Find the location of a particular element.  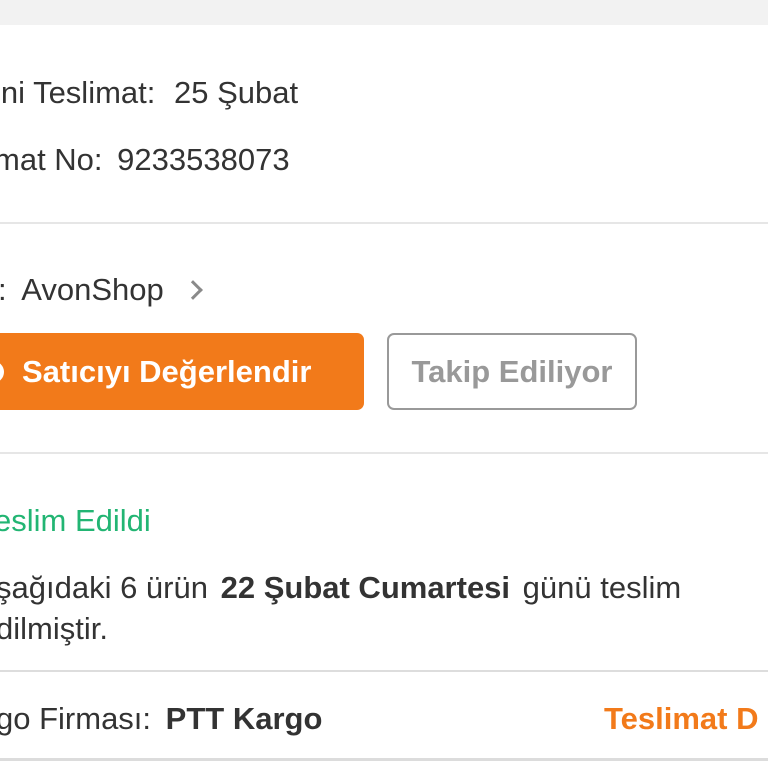

delivery-detail-link: Teslimat D is located at coordinates (681, 719).